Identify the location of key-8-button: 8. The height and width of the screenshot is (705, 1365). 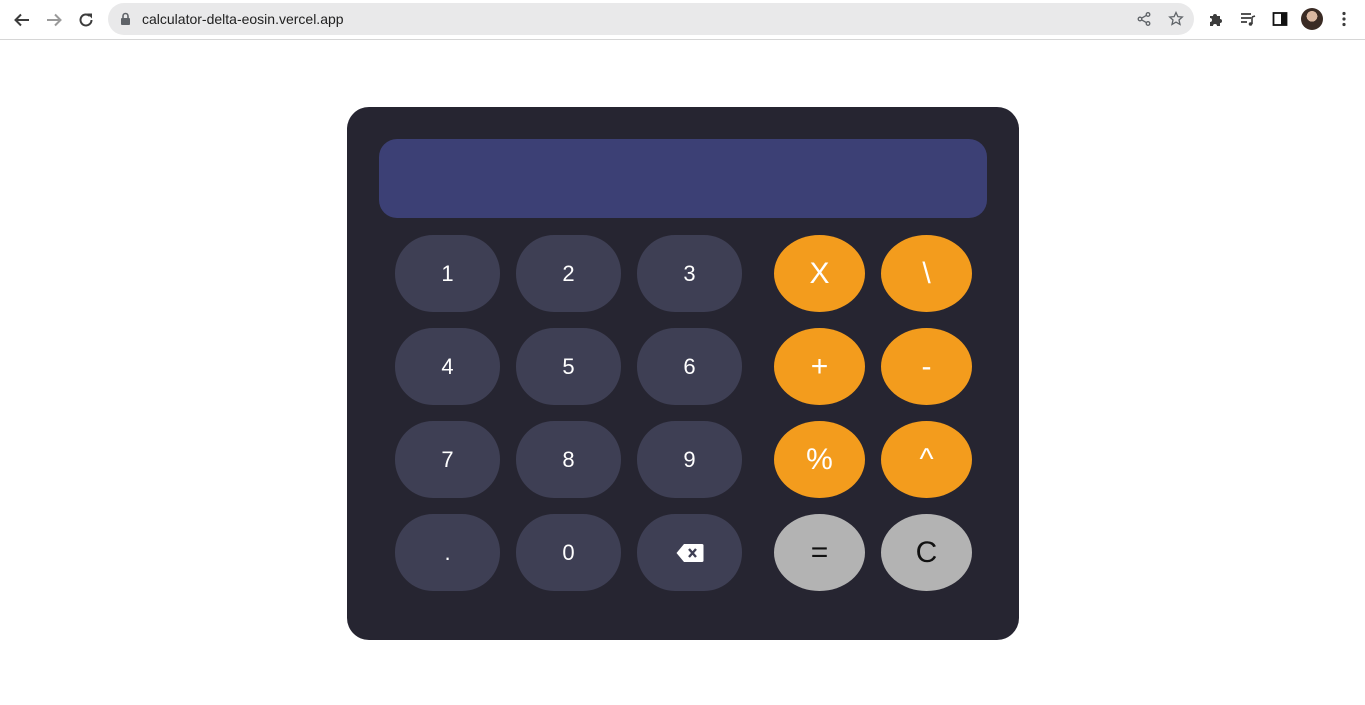
(568, 459).